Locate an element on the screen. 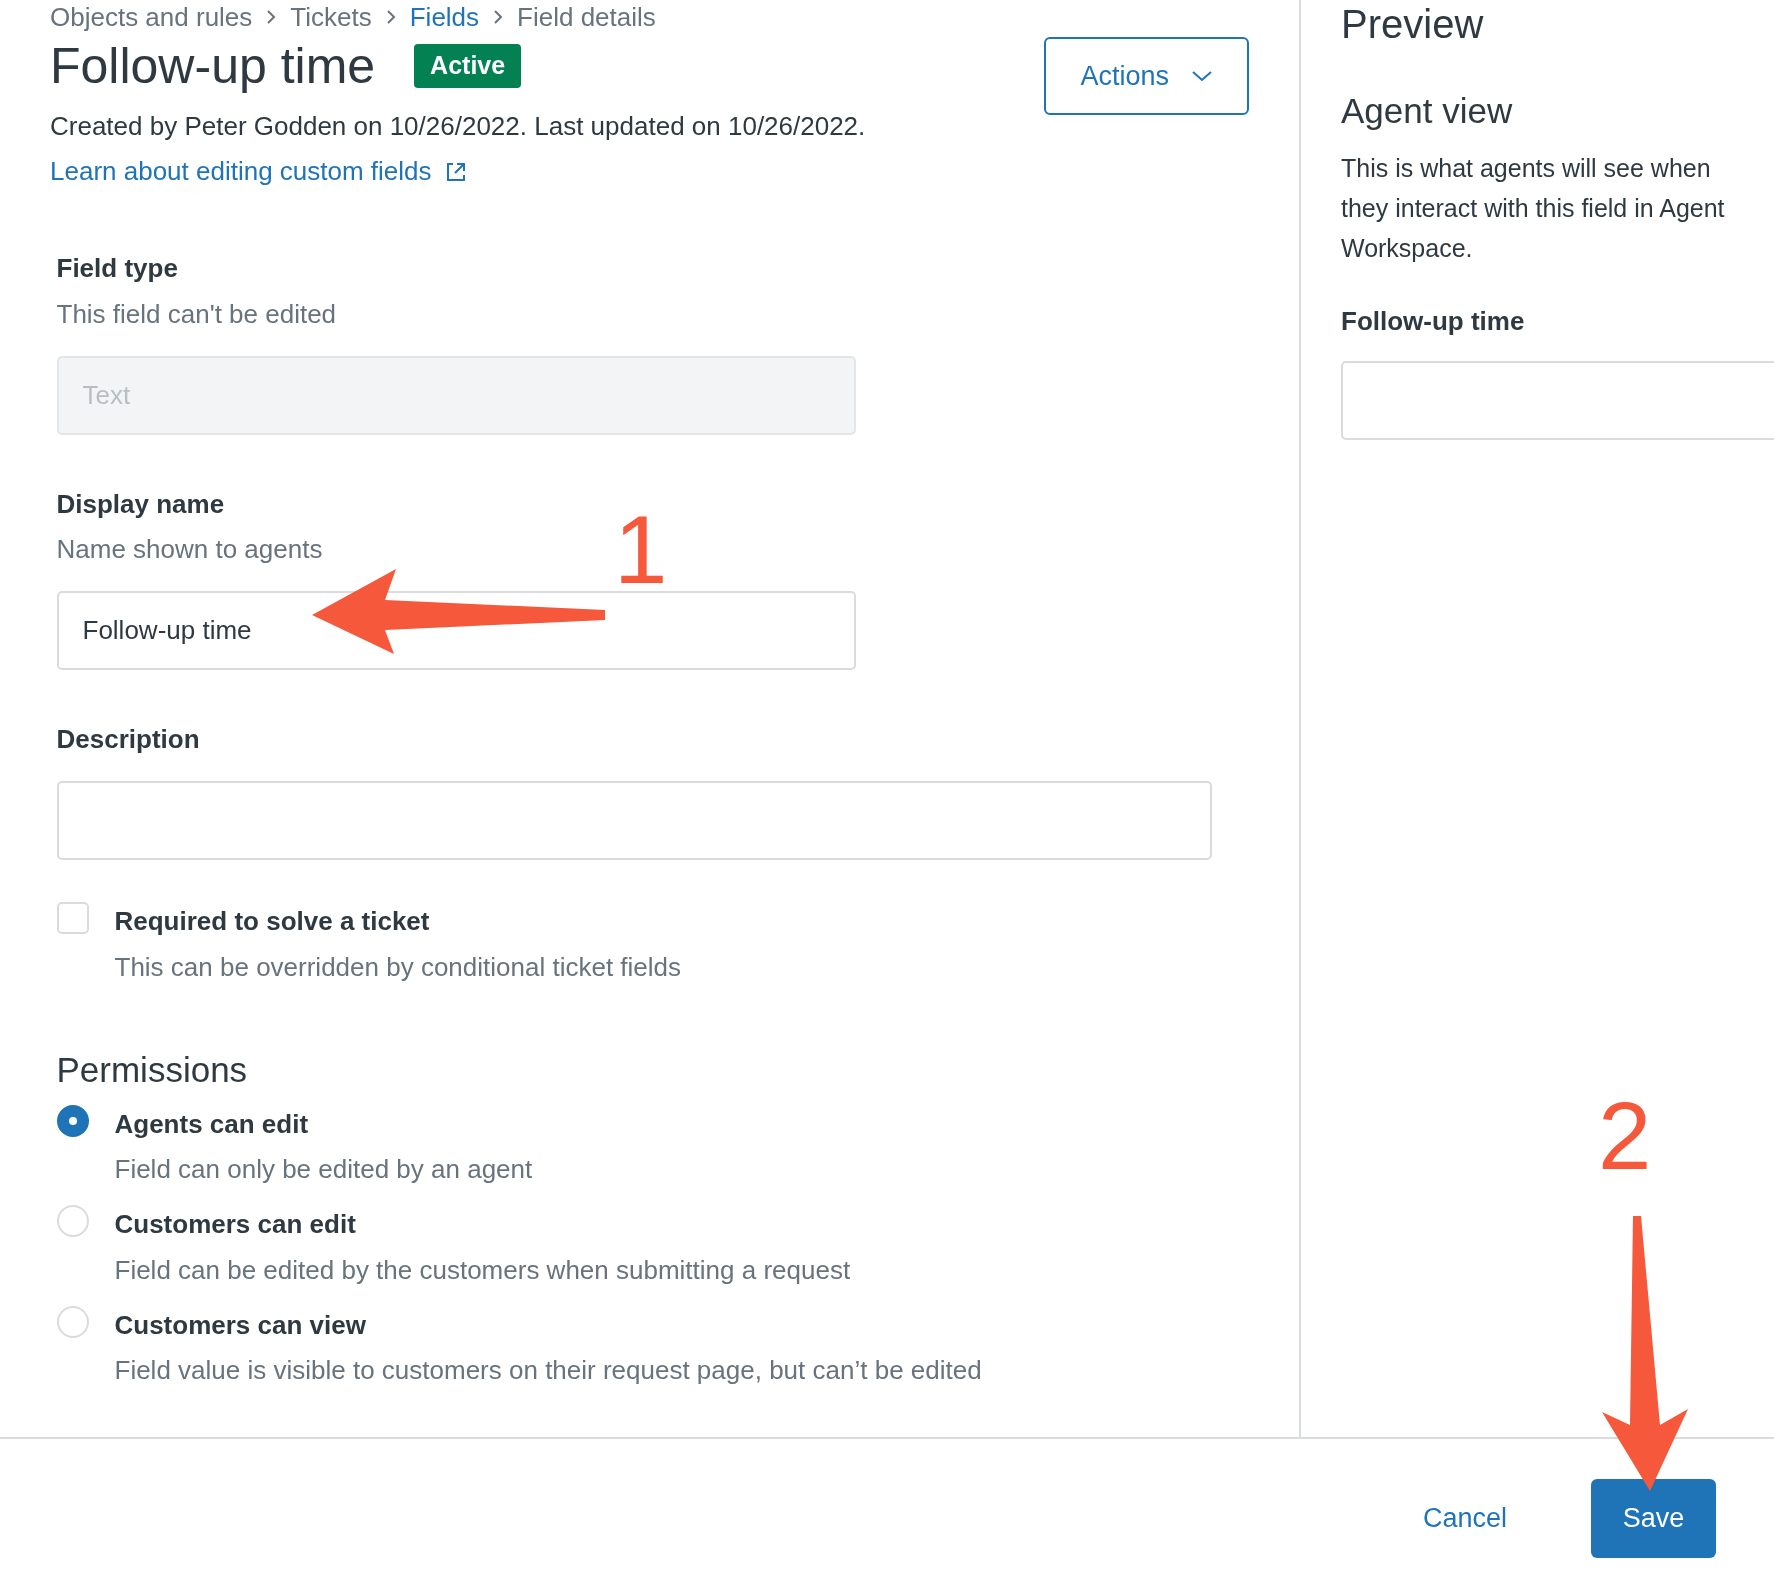 This screenshot has height=1582, width=1774. option-hint: Field can be edited by the customers when submitting a request is located at coordinates (482, 1270).